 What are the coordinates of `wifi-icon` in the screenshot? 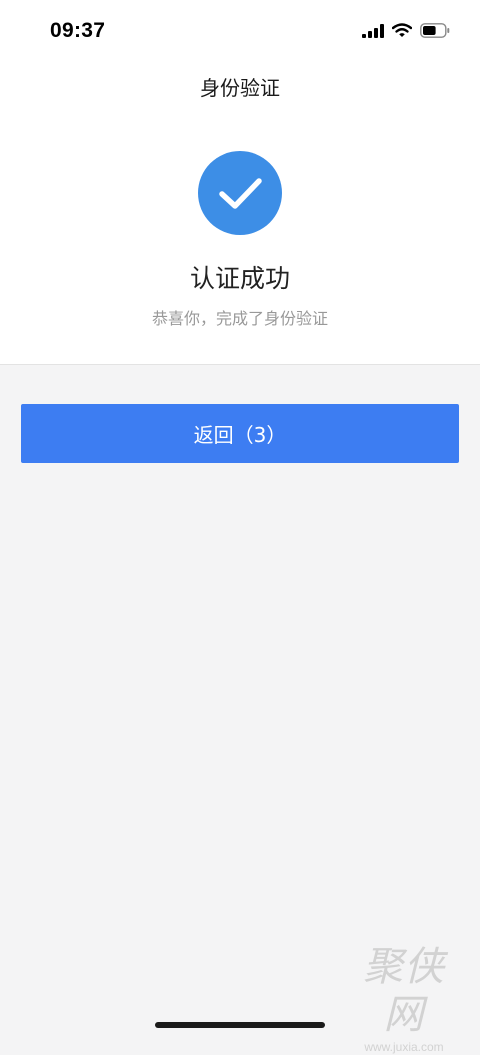 It's located at (402, 32).